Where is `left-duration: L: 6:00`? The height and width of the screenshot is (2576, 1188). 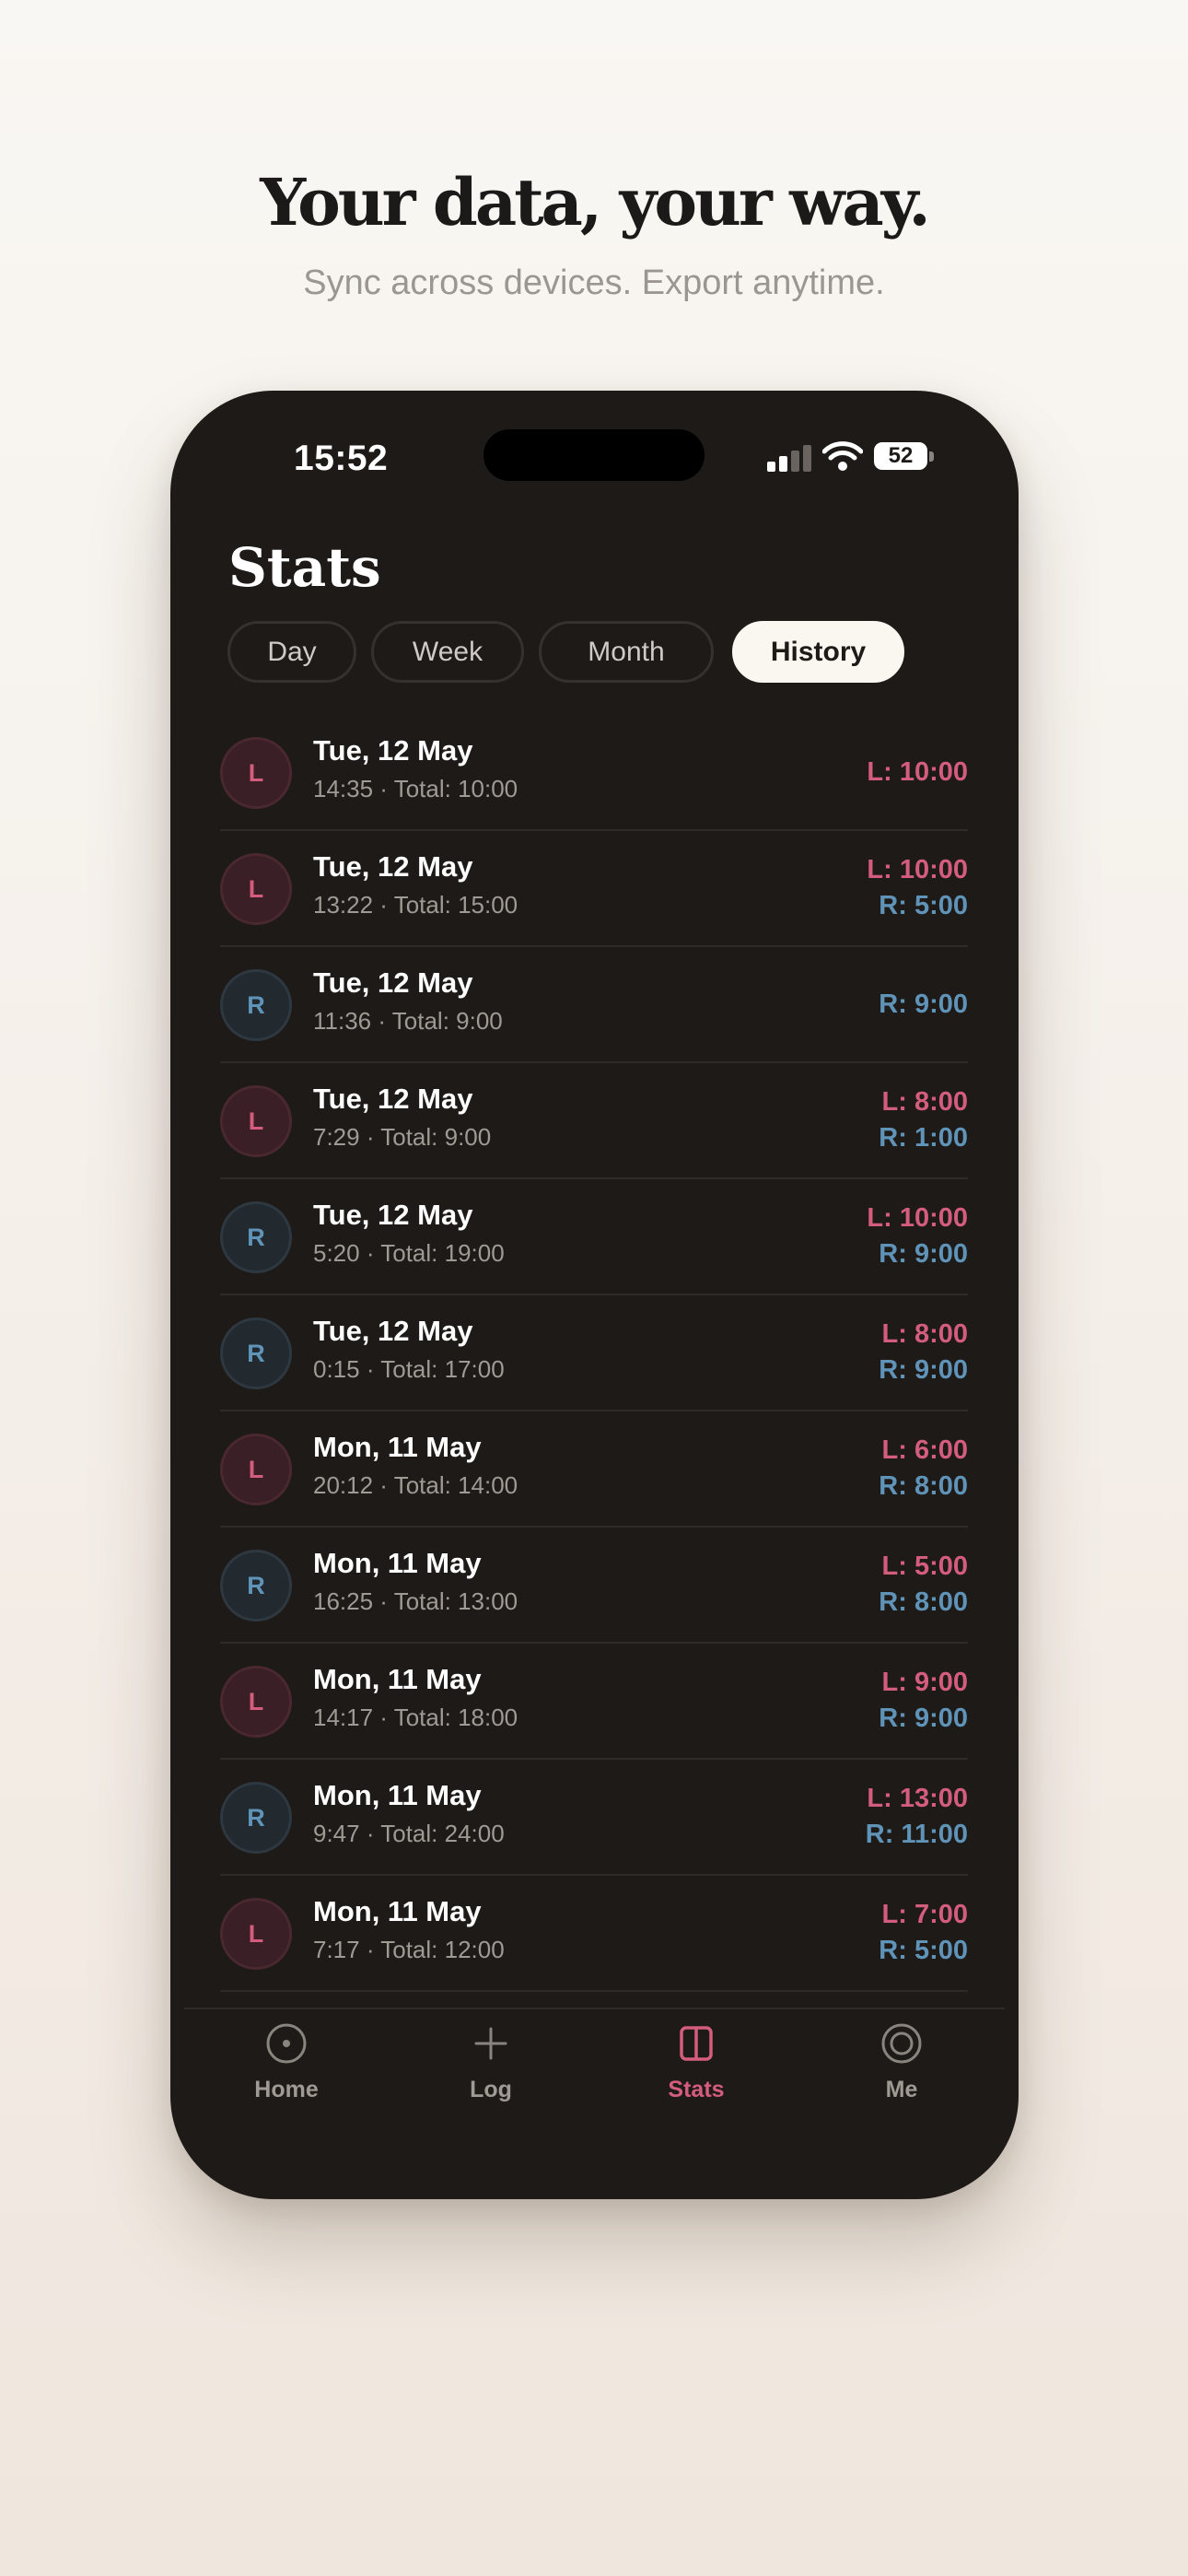 left-duration: L: 6:00 is located at coordinates (924, 1450).